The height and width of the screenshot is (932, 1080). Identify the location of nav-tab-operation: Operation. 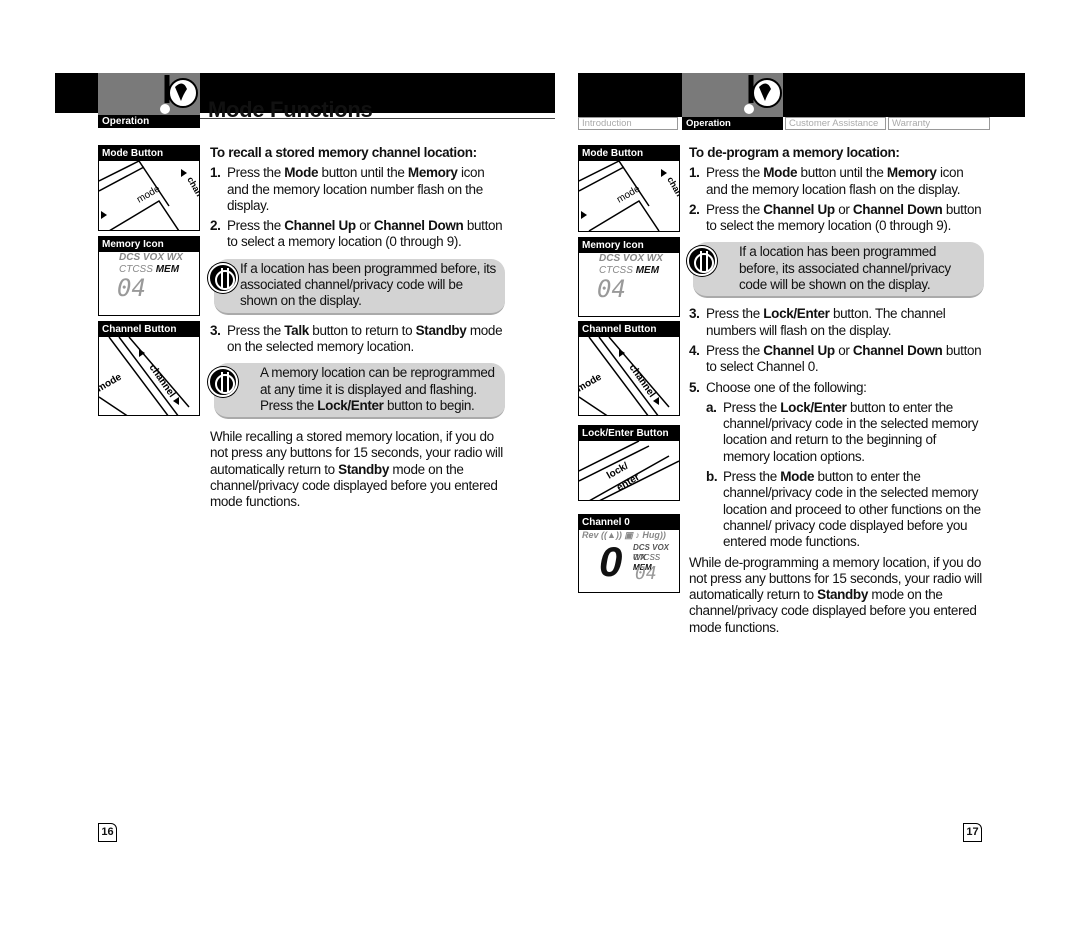
(732, 123).